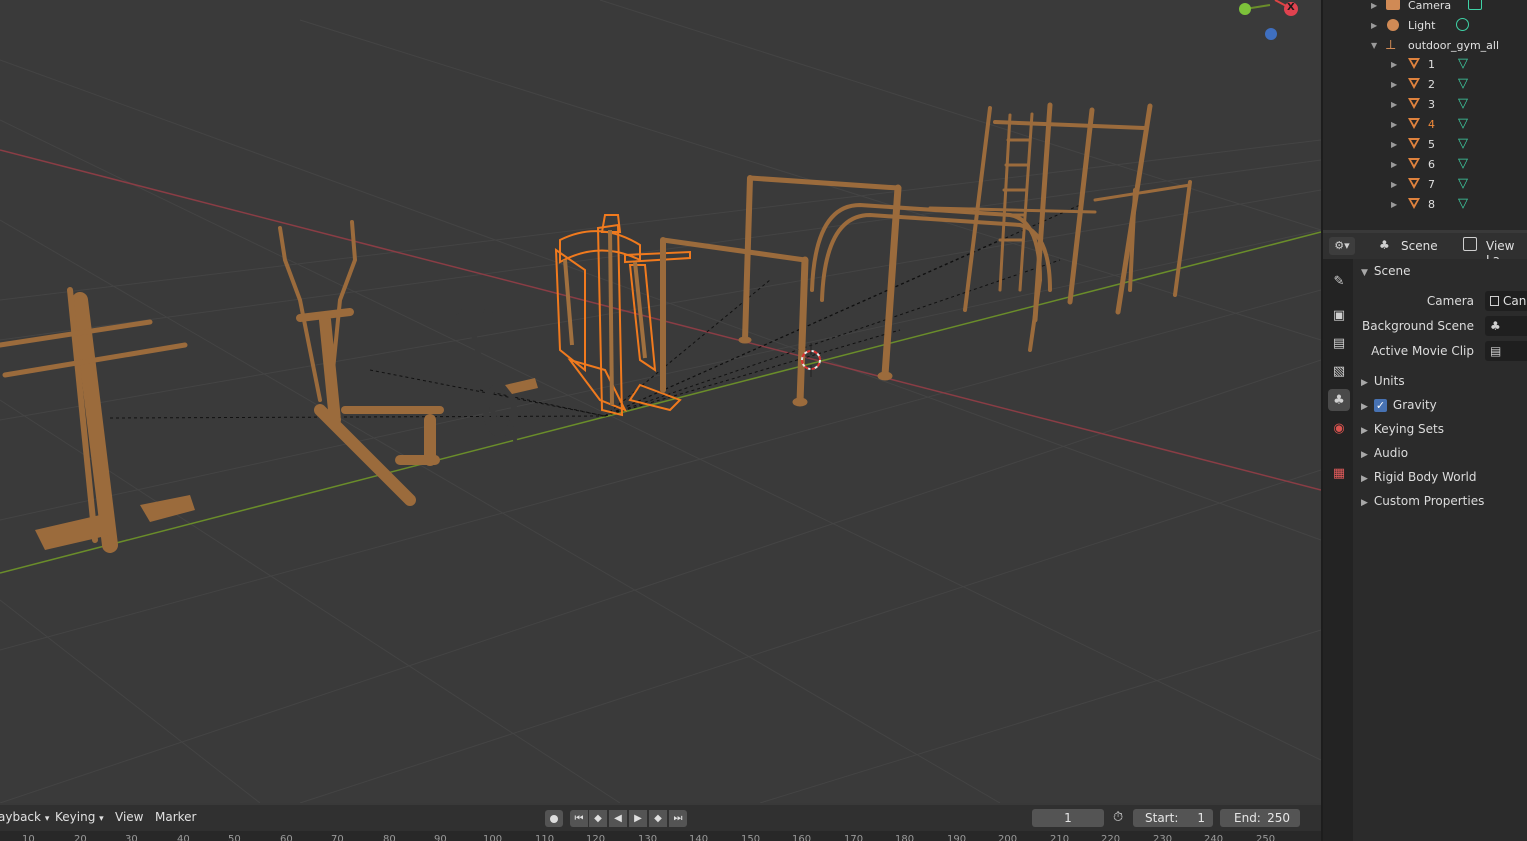 This screenshot has width=1527, height=841. Describe the element at coordinates (1425, 64) in the screenshot. I see `outliner-row-1: ▶ 1 ▽` at that location.